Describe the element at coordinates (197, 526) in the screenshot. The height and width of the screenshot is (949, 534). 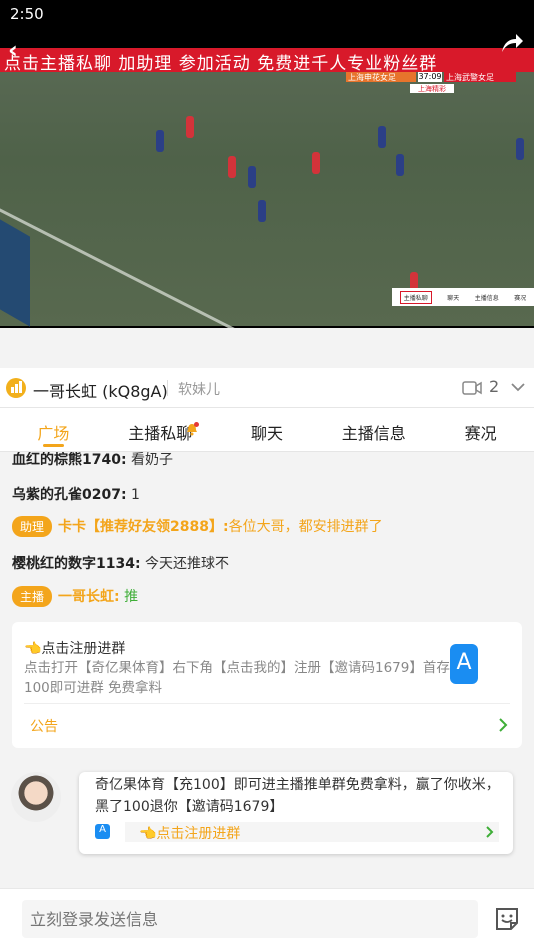
I see `chat-message: 助理 卡卡【推荐好友领2888】:各位大哥，都安排进群了` at that location.